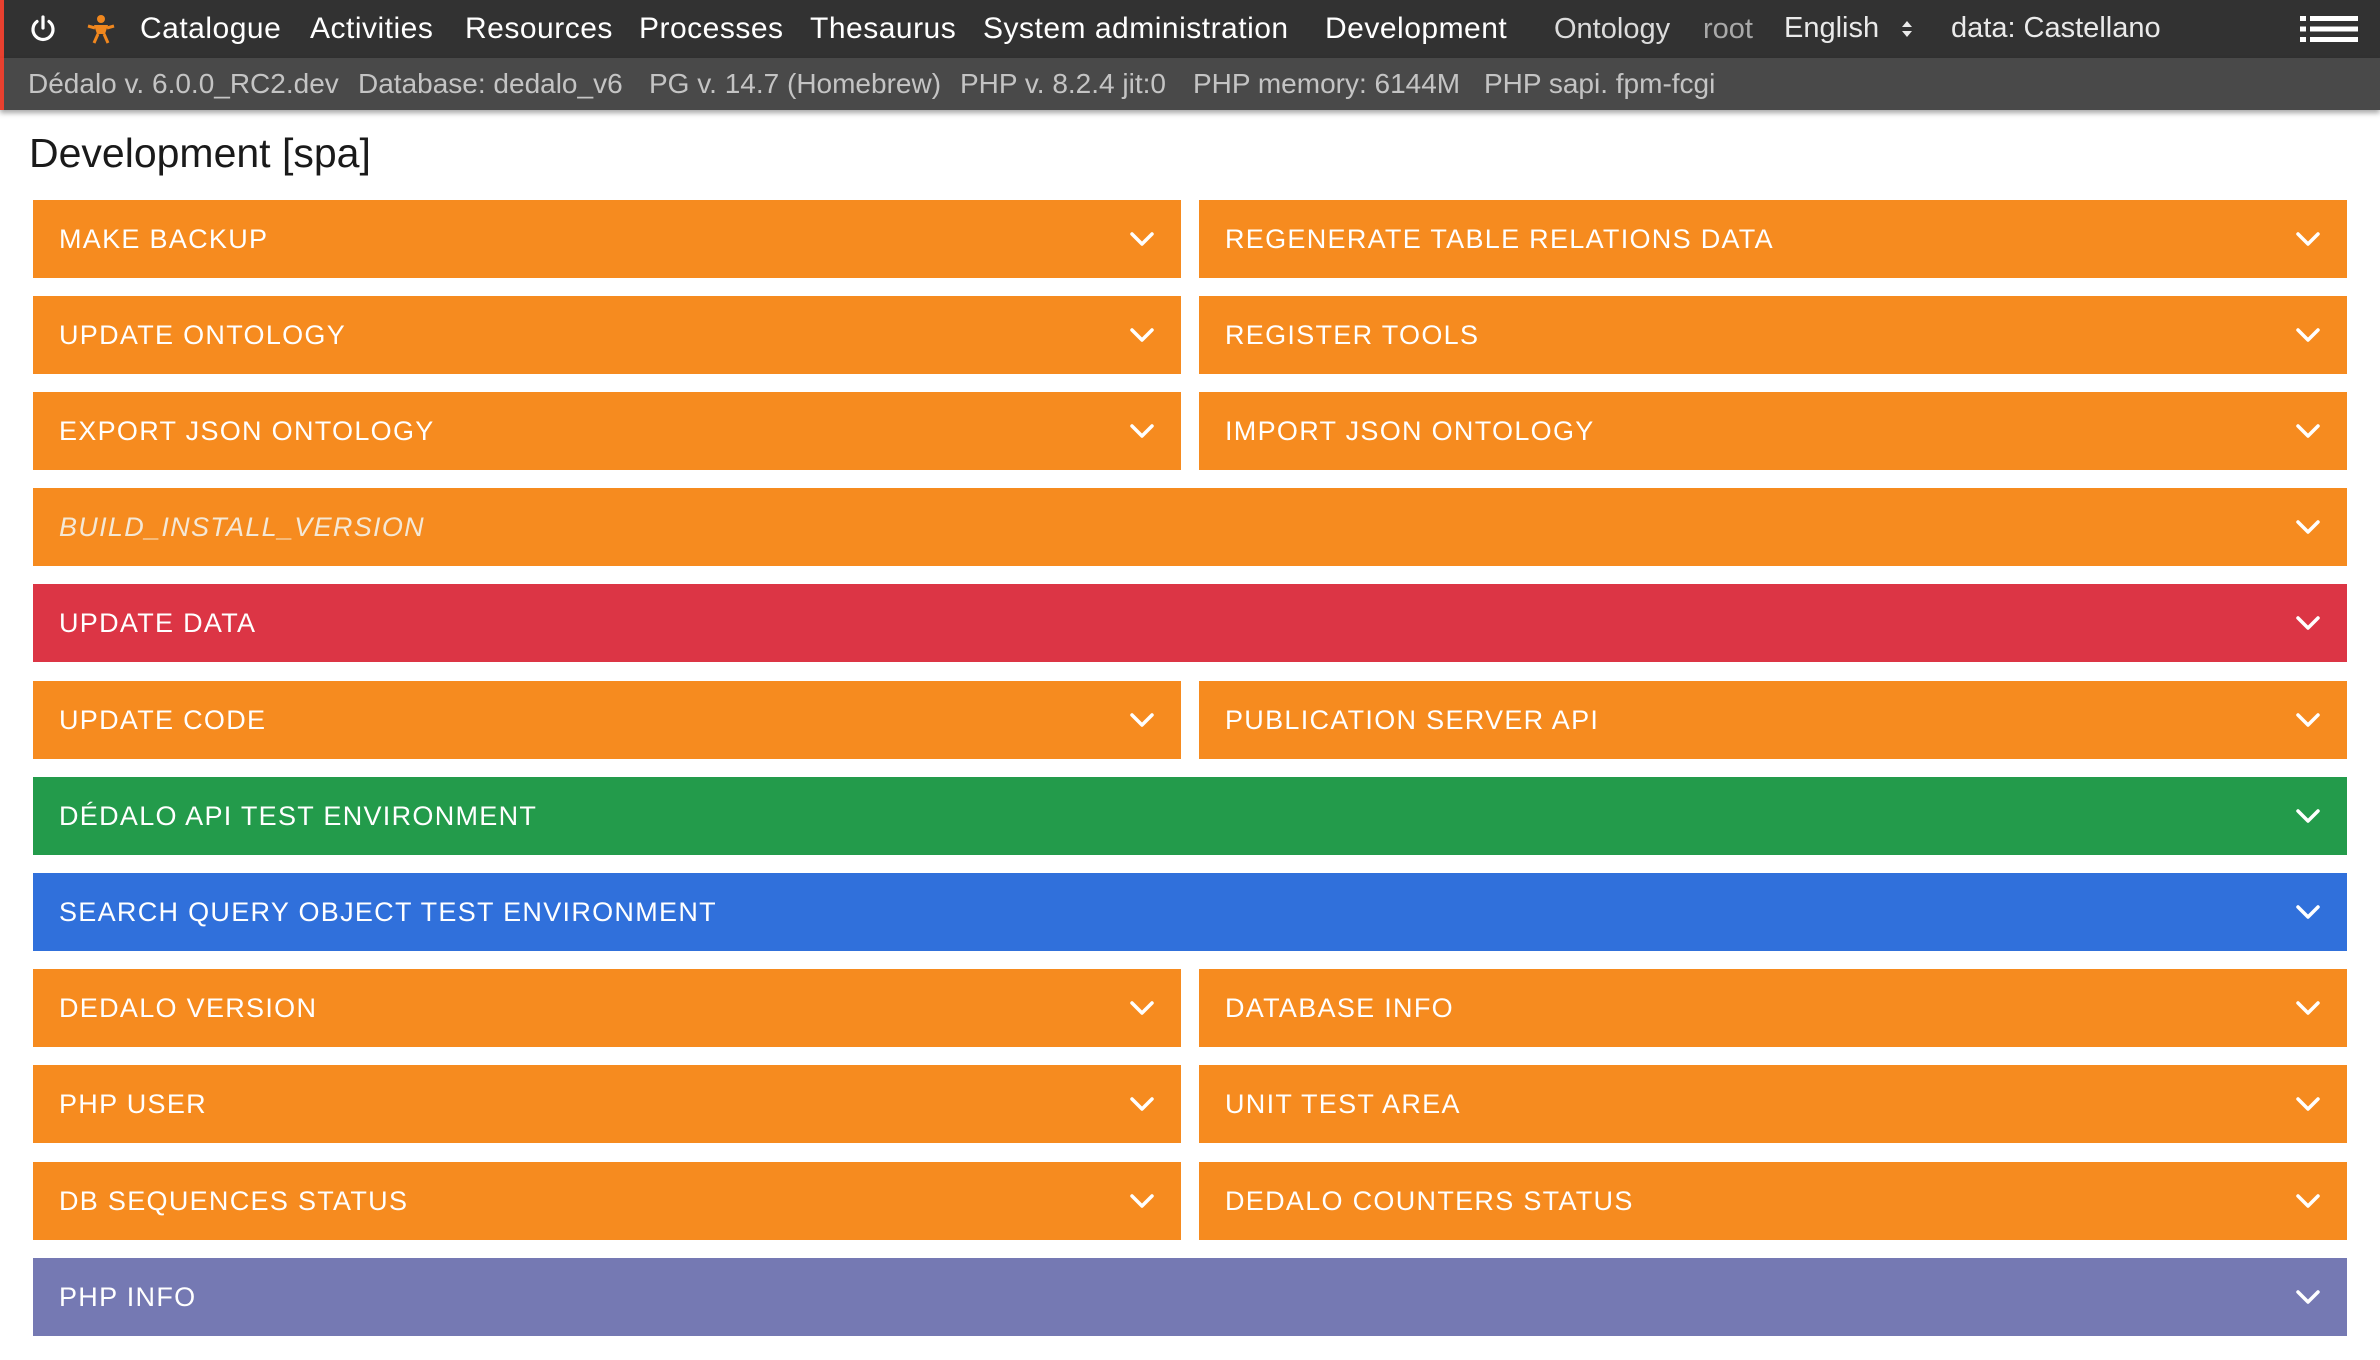  Describe the element at coordinates (883, 29) in the screenshot. I see `menu-item-thesaurus: Thesaurus` at that location.